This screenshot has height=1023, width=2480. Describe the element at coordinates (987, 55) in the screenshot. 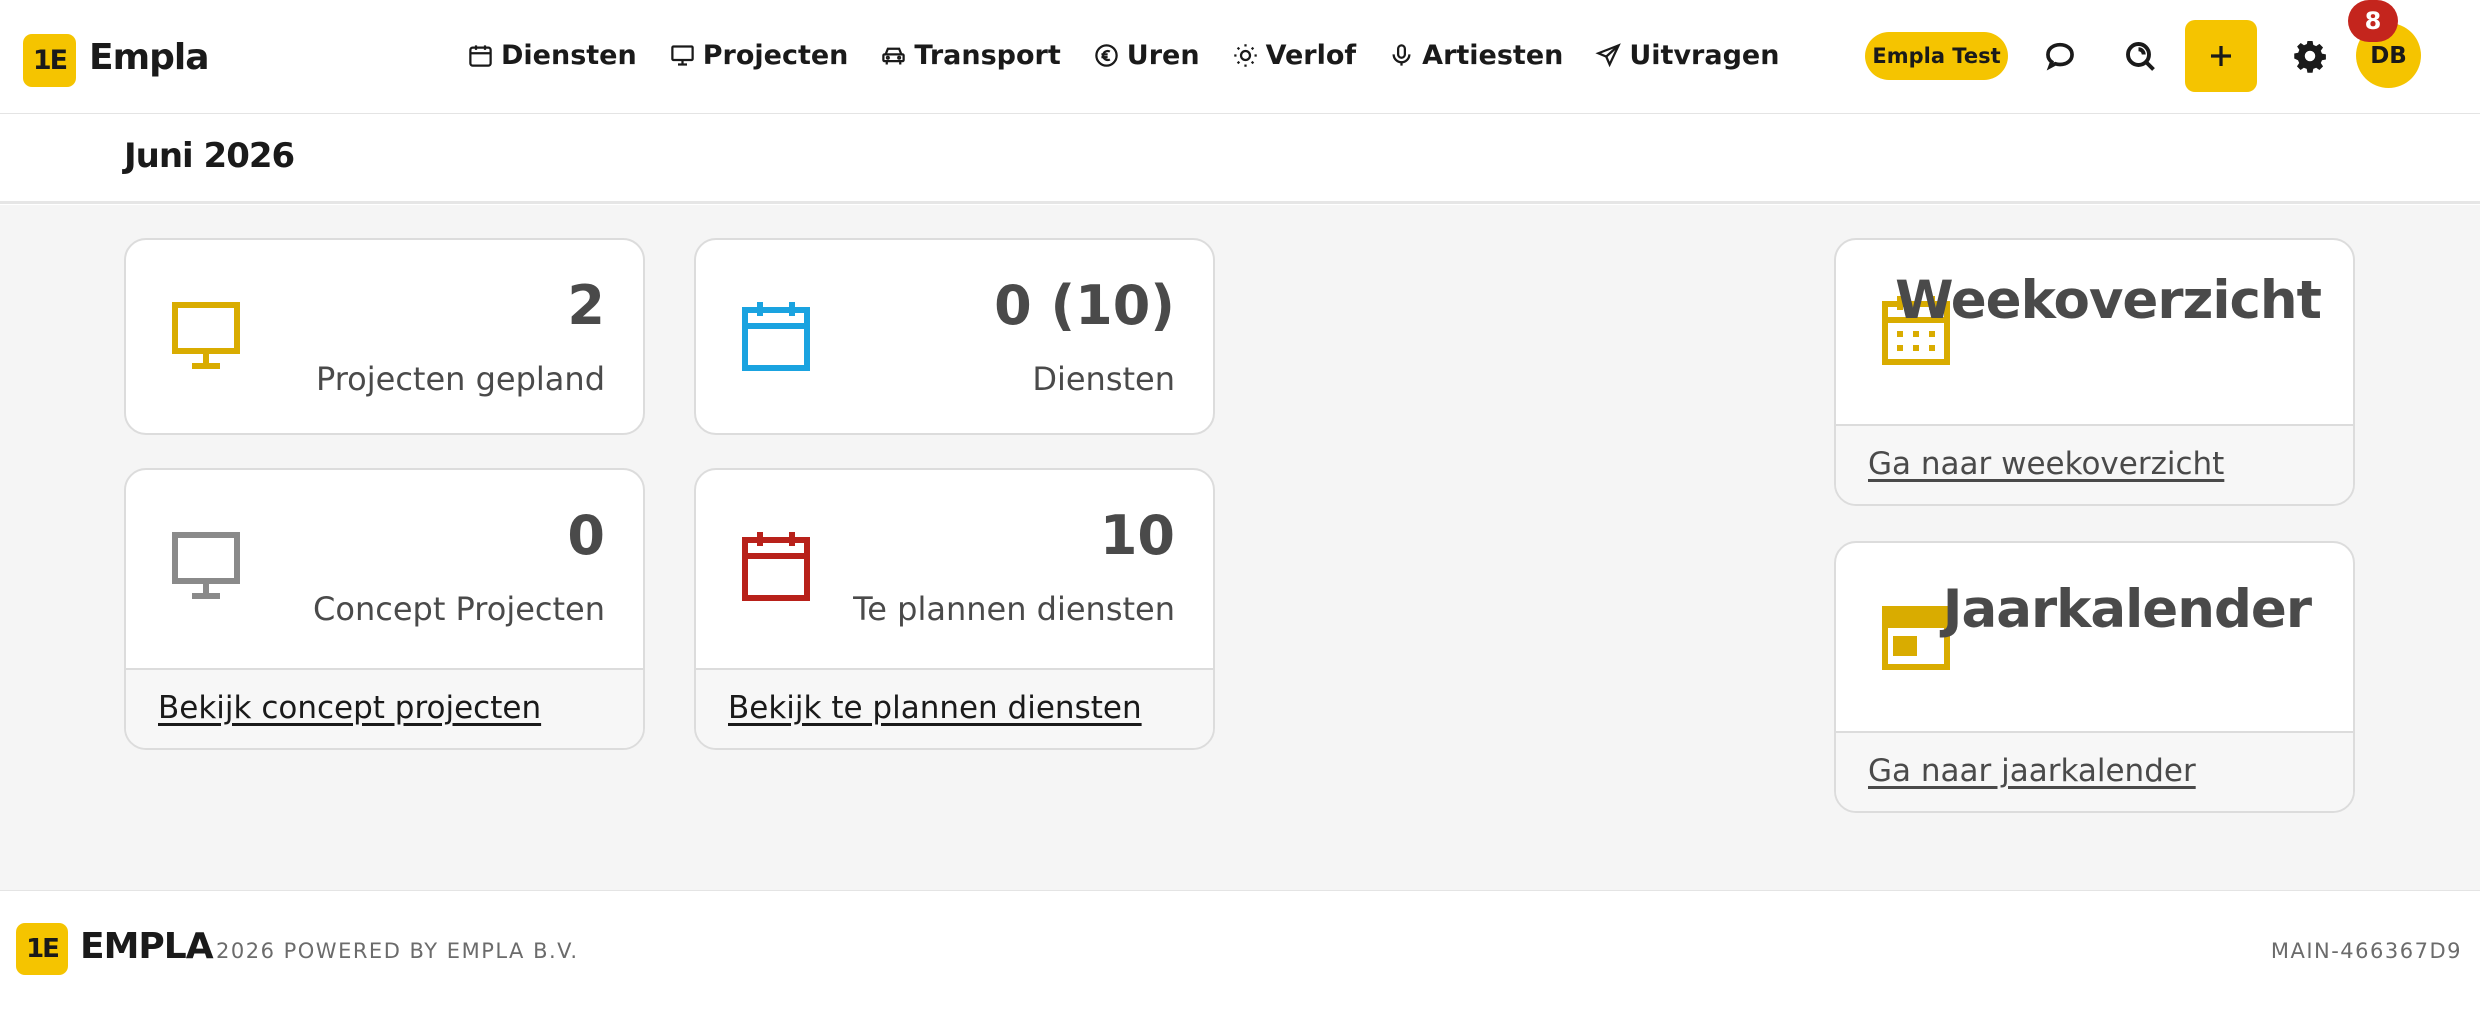

I see `nav-label: Transport` at that location.